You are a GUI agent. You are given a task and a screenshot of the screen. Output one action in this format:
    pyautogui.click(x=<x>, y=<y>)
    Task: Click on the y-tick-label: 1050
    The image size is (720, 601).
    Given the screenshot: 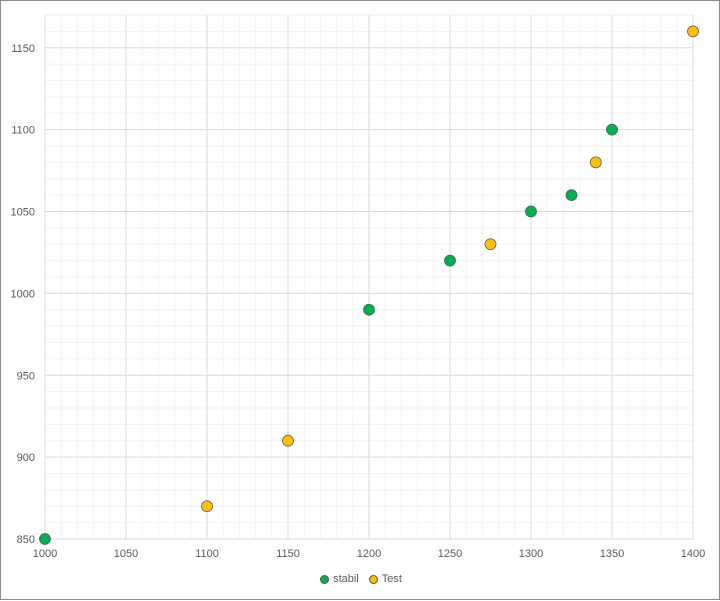 What is the action you would take?
    pyautogui.click(x=23, y=213)
    